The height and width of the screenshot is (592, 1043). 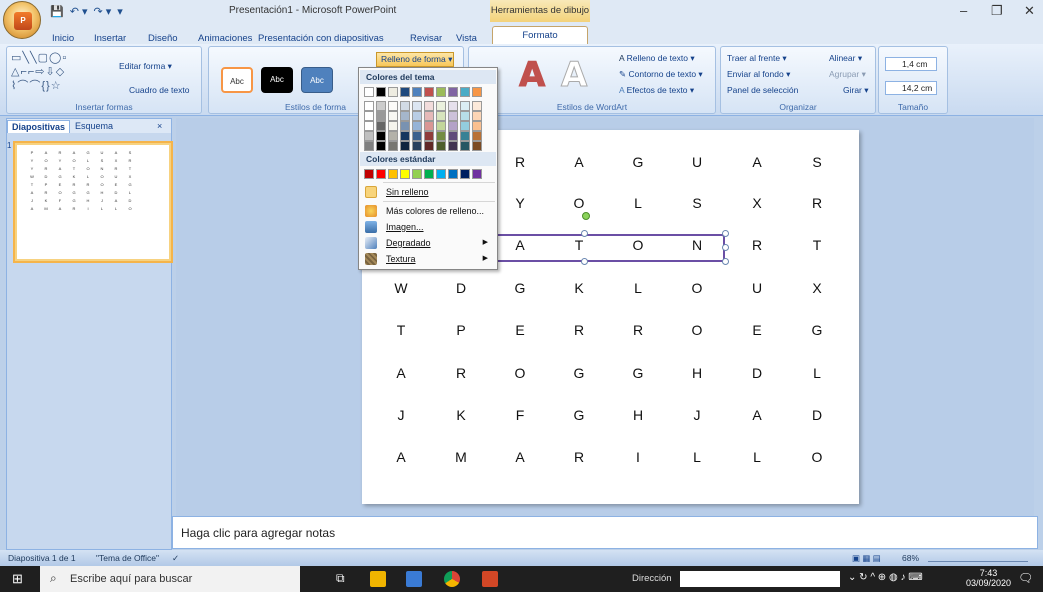 I want to click on shapes-gallery: ▭╲╲▢◯▫ △⌐⌐⇨⇩◇ ⌇⌒⌒{}☆, so click(x=39, y=72).